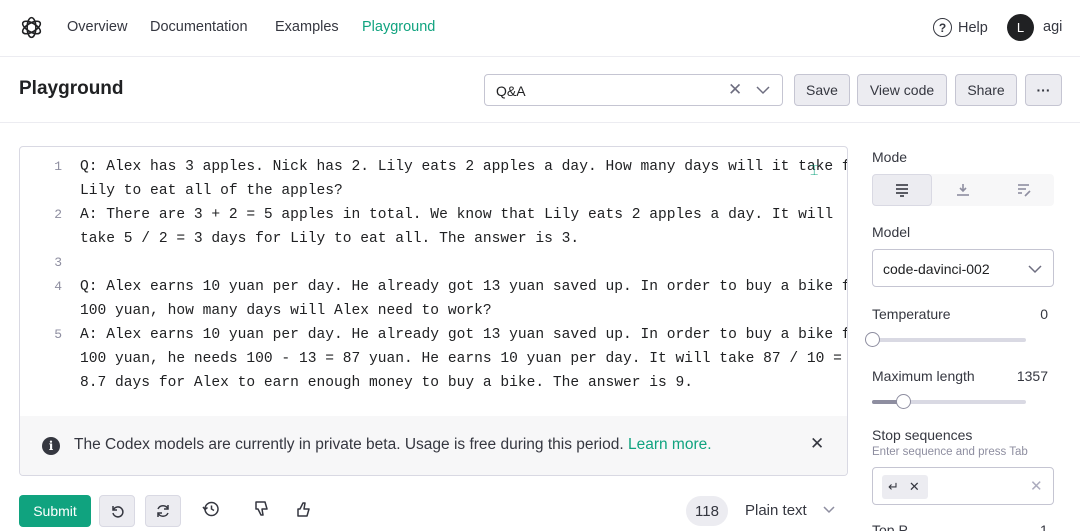 The width and height of the screenshot is (1080, 531). I want to click on text-cursor-icon: ⌶, so click(814, 170).